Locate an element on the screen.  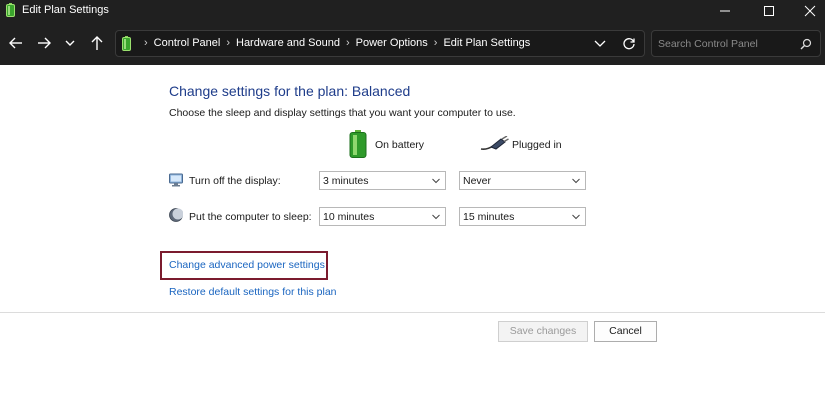
close-icon is located at coordinates (810, 11).